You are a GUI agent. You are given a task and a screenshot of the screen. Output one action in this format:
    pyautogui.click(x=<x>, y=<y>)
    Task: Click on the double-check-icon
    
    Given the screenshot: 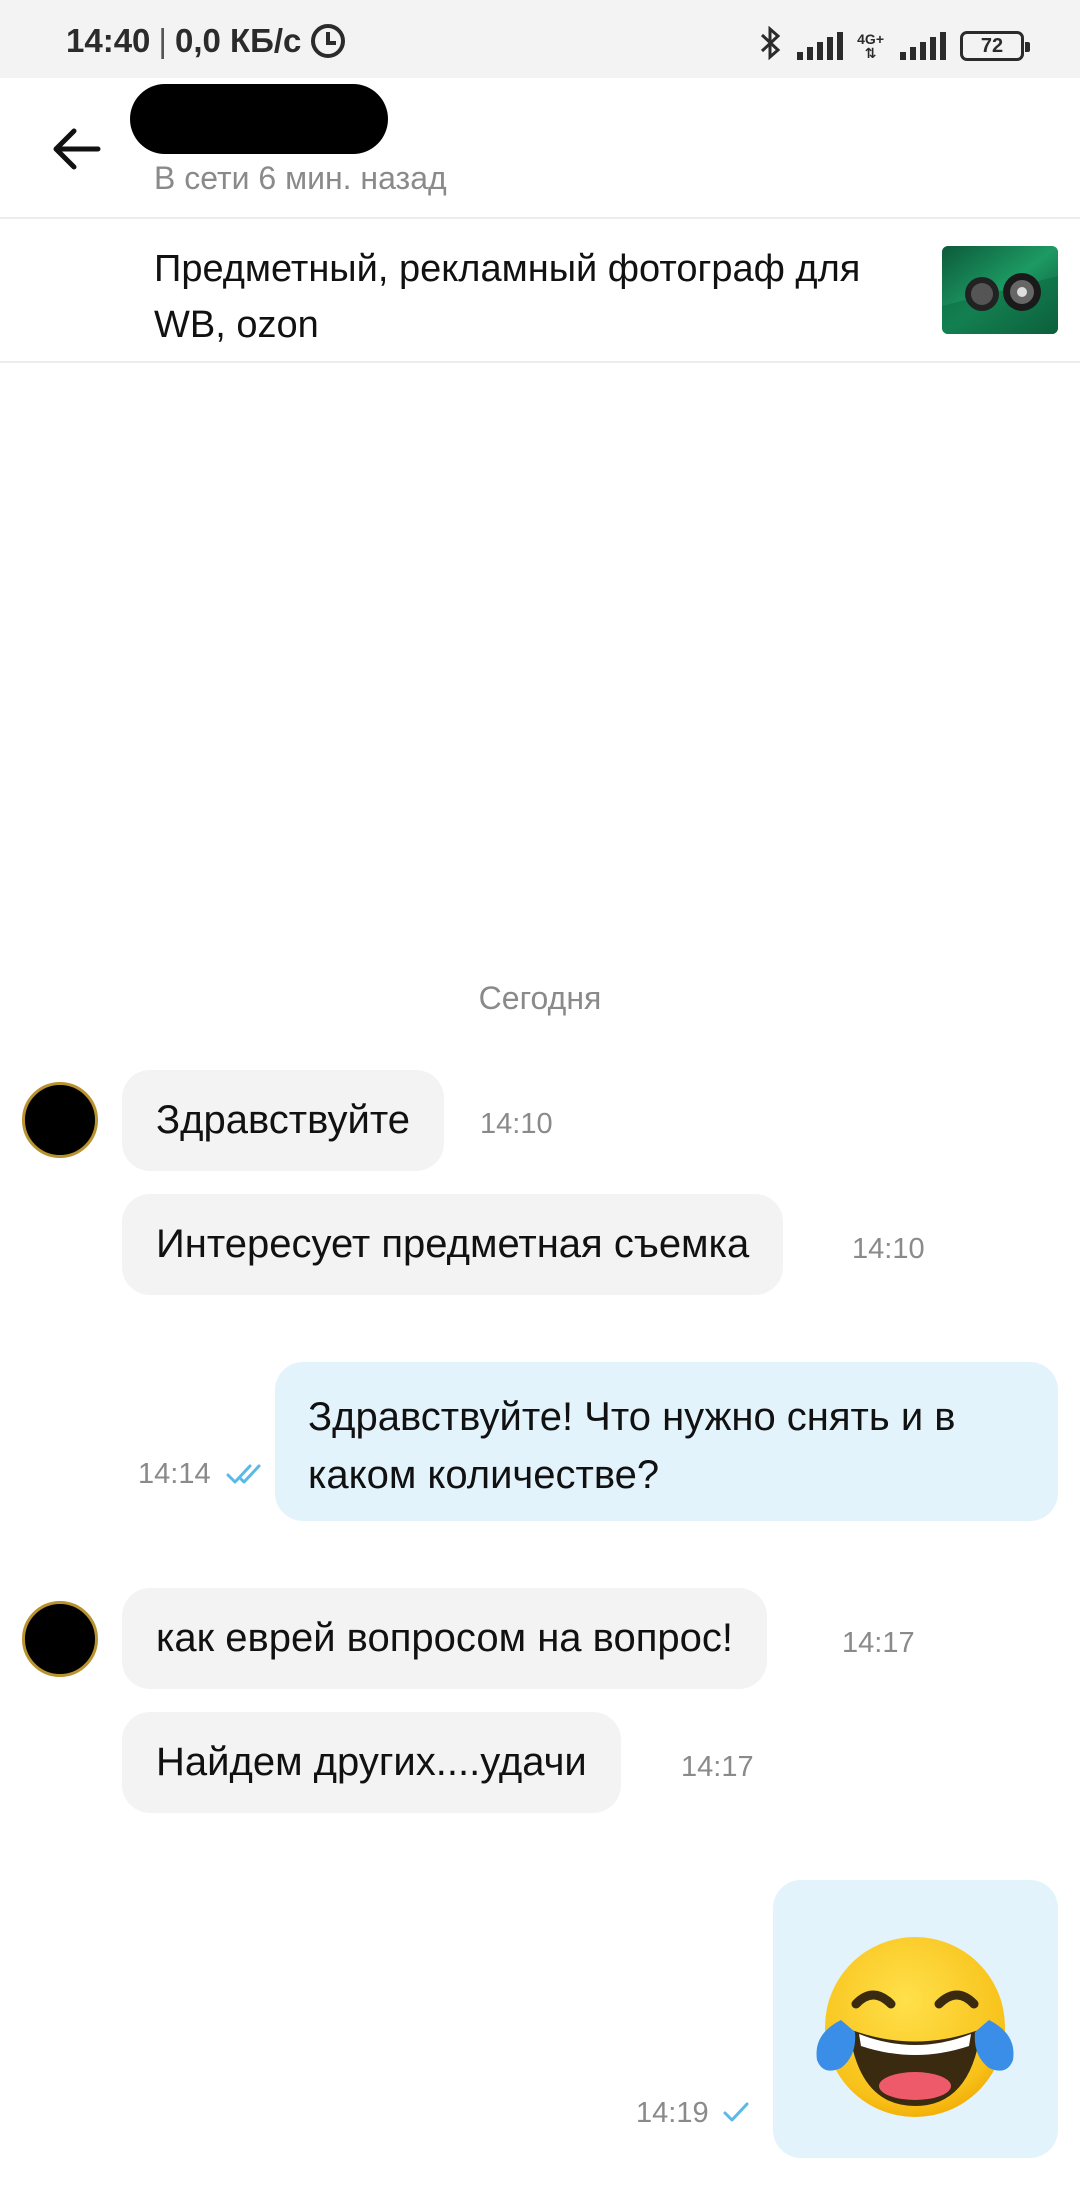 What is the action you would take?
    pyautogui.click(x=246, y=1476)
    